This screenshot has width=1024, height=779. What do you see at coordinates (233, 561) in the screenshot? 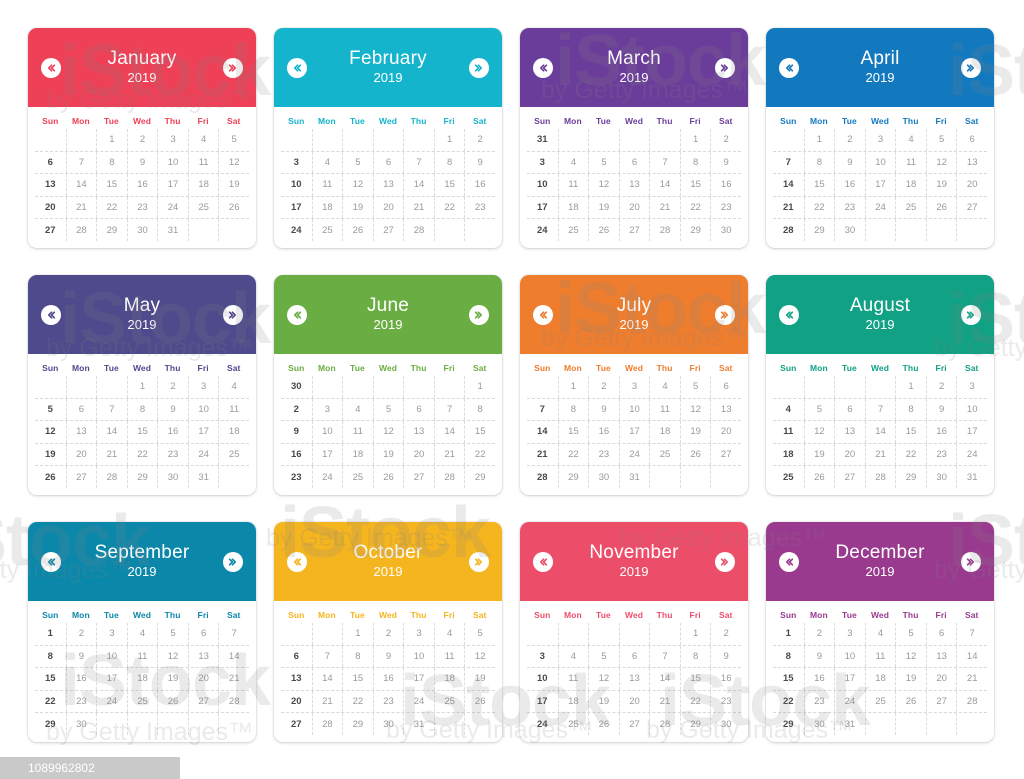
I see `next-month-button` at bounding box center [233, 561].